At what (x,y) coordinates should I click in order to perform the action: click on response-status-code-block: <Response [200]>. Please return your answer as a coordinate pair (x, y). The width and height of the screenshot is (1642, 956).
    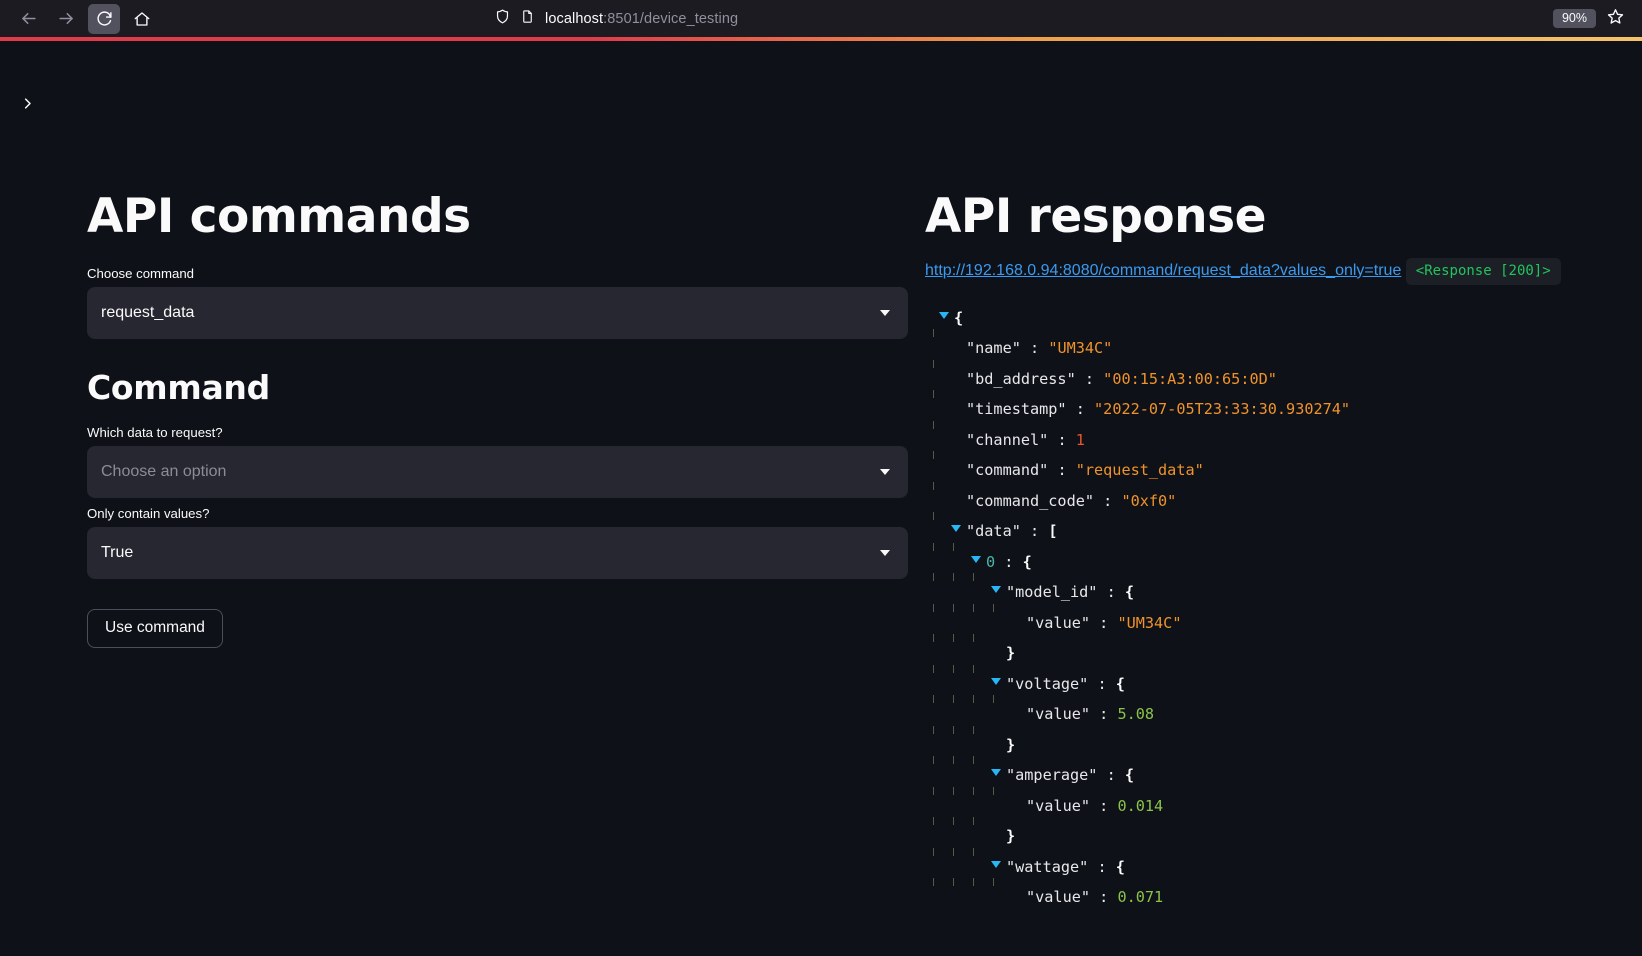
    Looking at the image, I should click on (1483, 271).